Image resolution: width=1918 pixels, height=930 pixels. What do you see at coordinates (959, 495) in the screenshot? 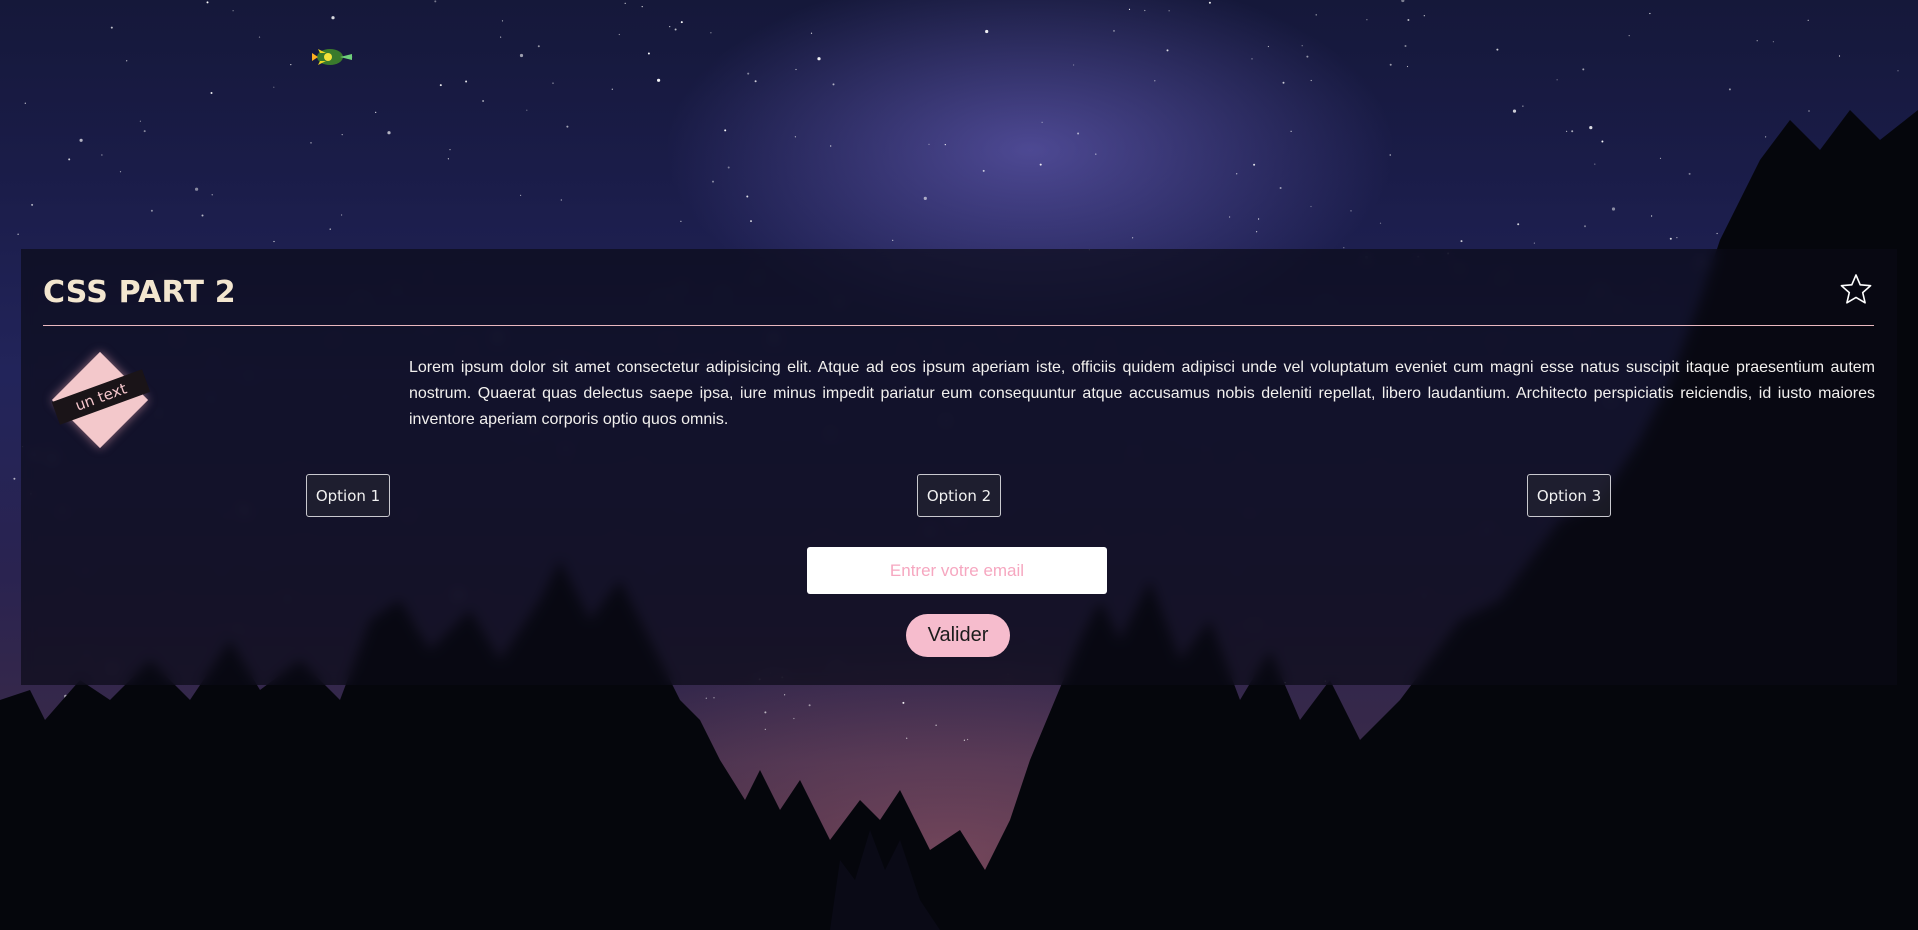
I see `option-2-button: Option 2` at bounding box center [959, 495].